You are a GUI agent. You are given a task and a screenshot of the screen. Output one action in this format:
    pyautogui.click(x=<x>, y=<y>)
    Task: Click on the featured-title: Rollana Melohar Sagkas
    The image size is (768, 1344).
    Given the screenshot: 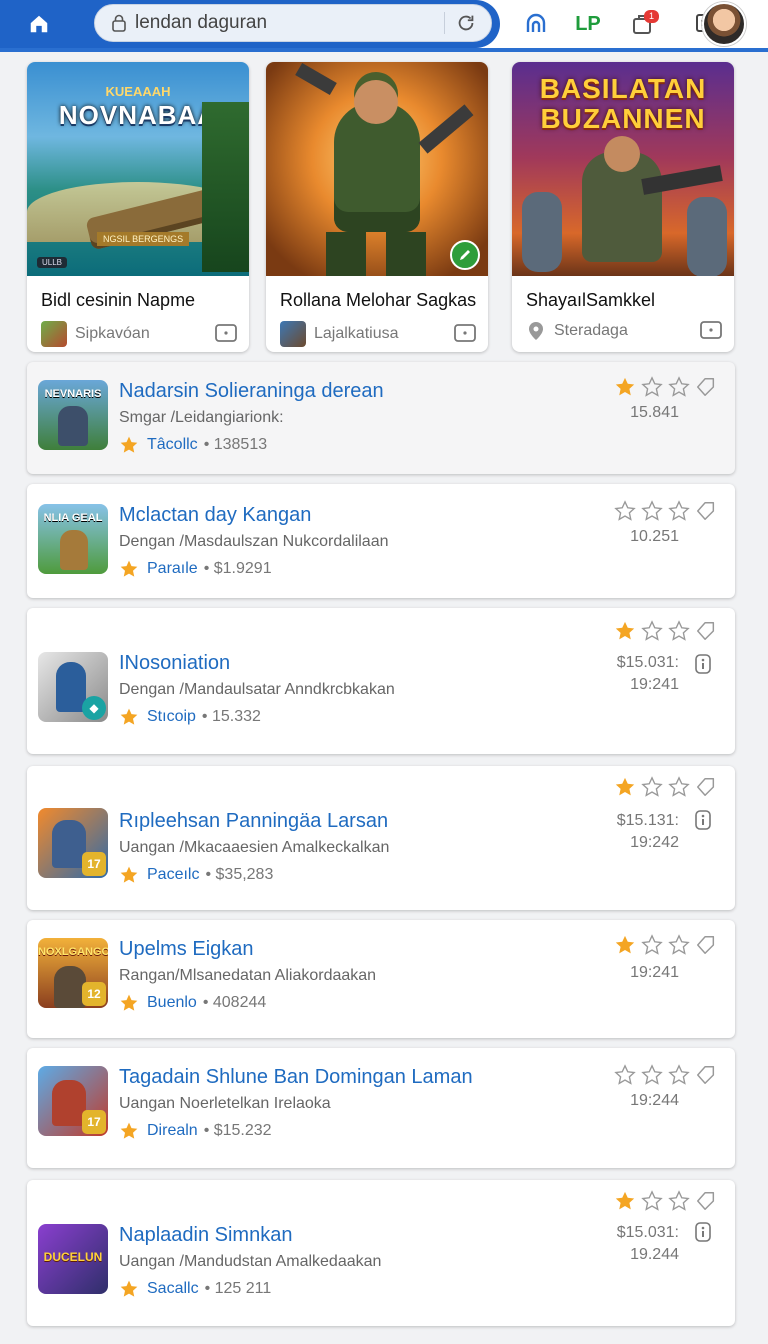 What is the action you would take?
    pyautogui.click(x=378, y=300)
    